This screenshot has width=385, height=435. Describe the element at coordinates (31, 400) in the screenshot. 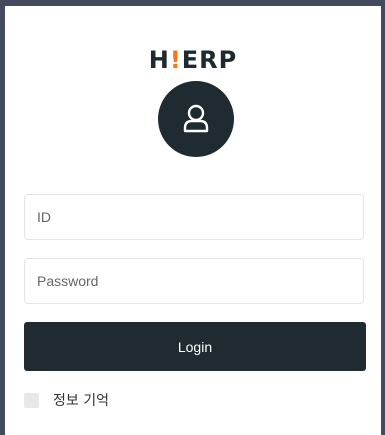

I see `remember-checkbox` at that location.